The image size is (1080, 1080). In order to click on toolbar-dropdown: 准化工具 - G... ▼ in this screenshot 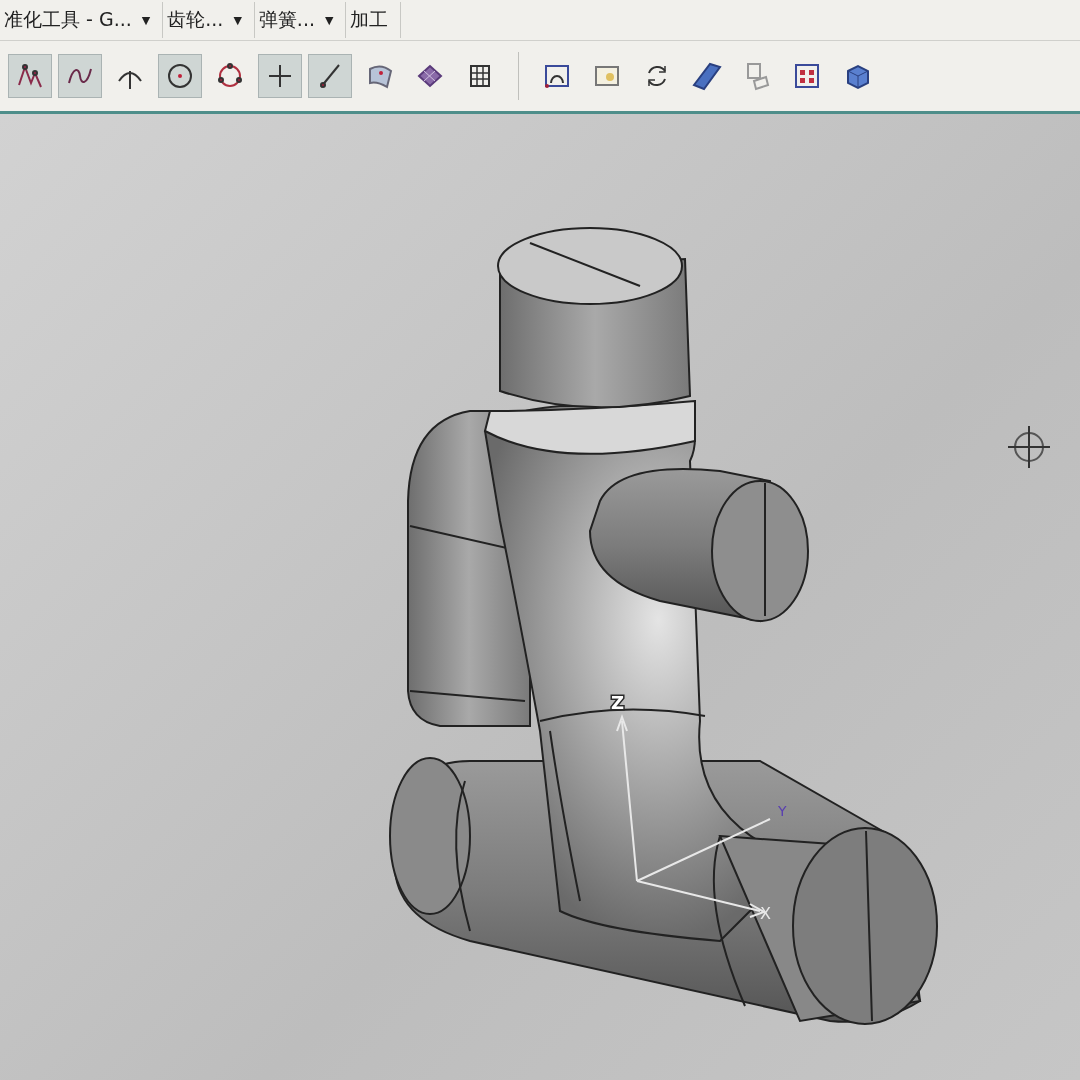, I will do `click(82, 20)`.